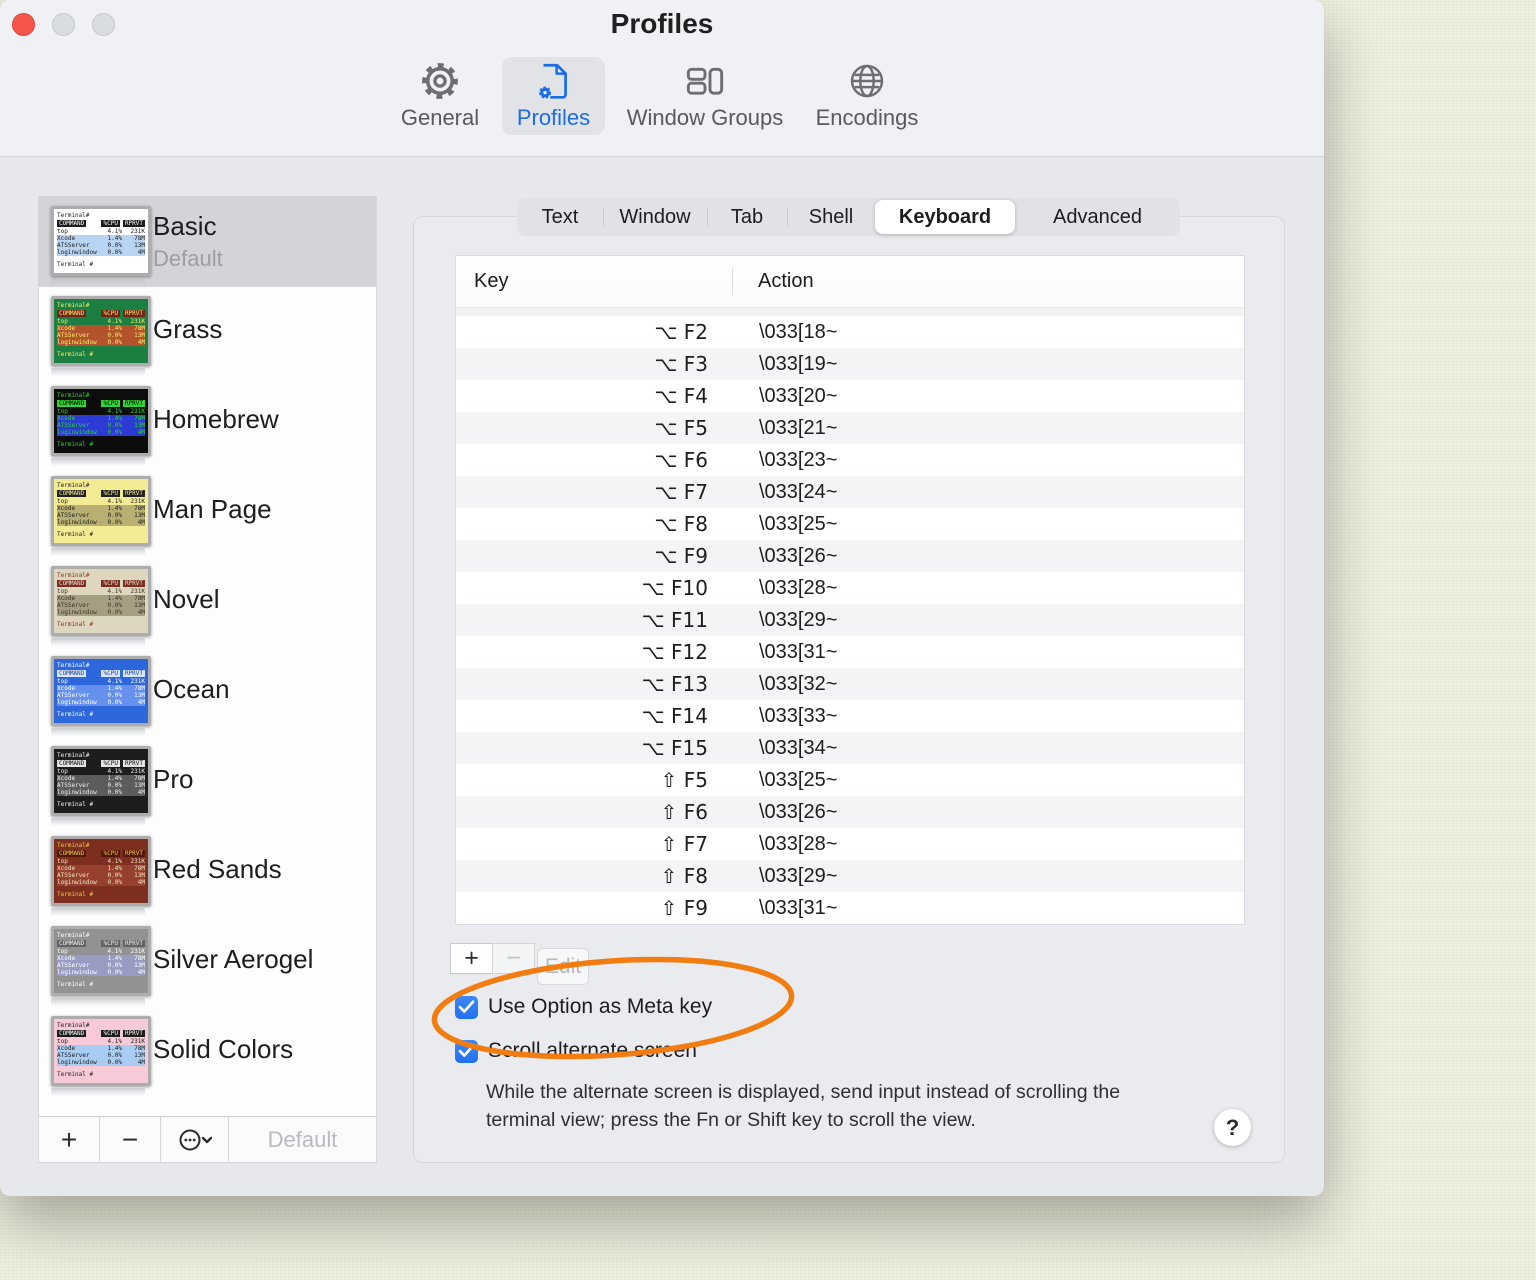 The image size is (1536, 1280). Describe the element at coordinates (684, 780) in the screenshot. I see `key-cell: ⇧ F5` at that location.